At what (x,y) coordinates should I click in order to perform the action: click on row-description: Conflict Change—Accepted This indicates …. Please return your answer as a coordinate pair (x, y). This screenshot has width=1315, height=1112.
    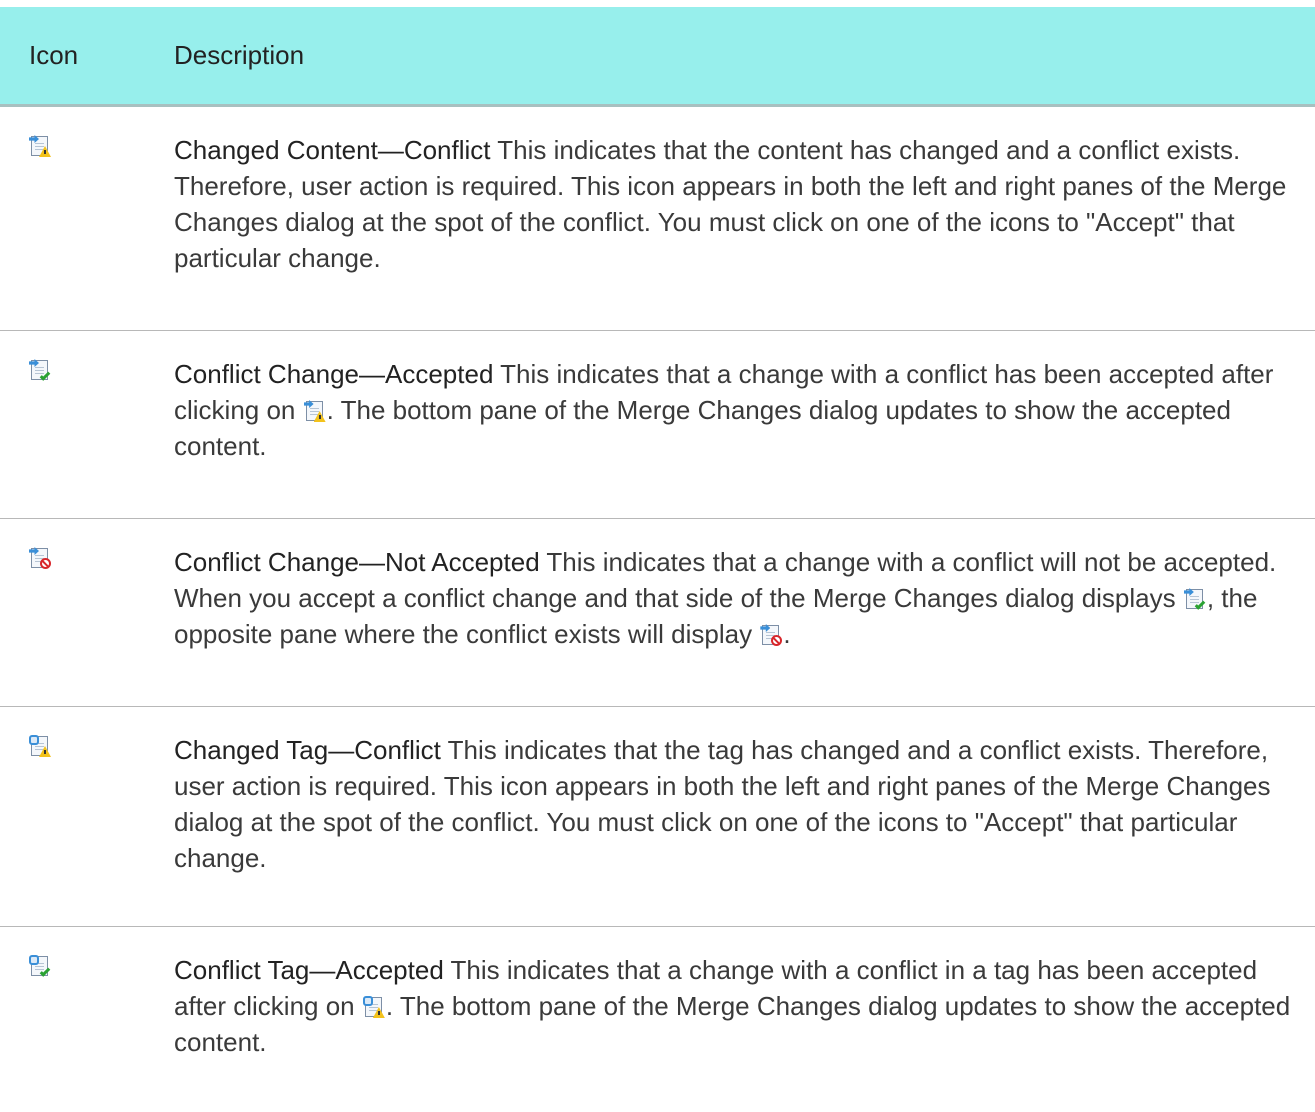
    Looking at the image, I should click on (744, 424).